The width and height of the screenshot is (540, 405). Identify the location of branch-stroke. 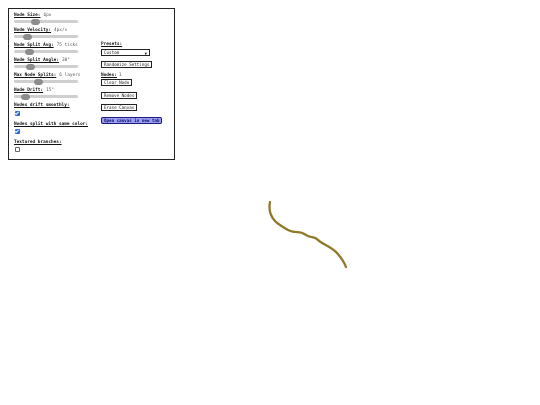
(308, 234).